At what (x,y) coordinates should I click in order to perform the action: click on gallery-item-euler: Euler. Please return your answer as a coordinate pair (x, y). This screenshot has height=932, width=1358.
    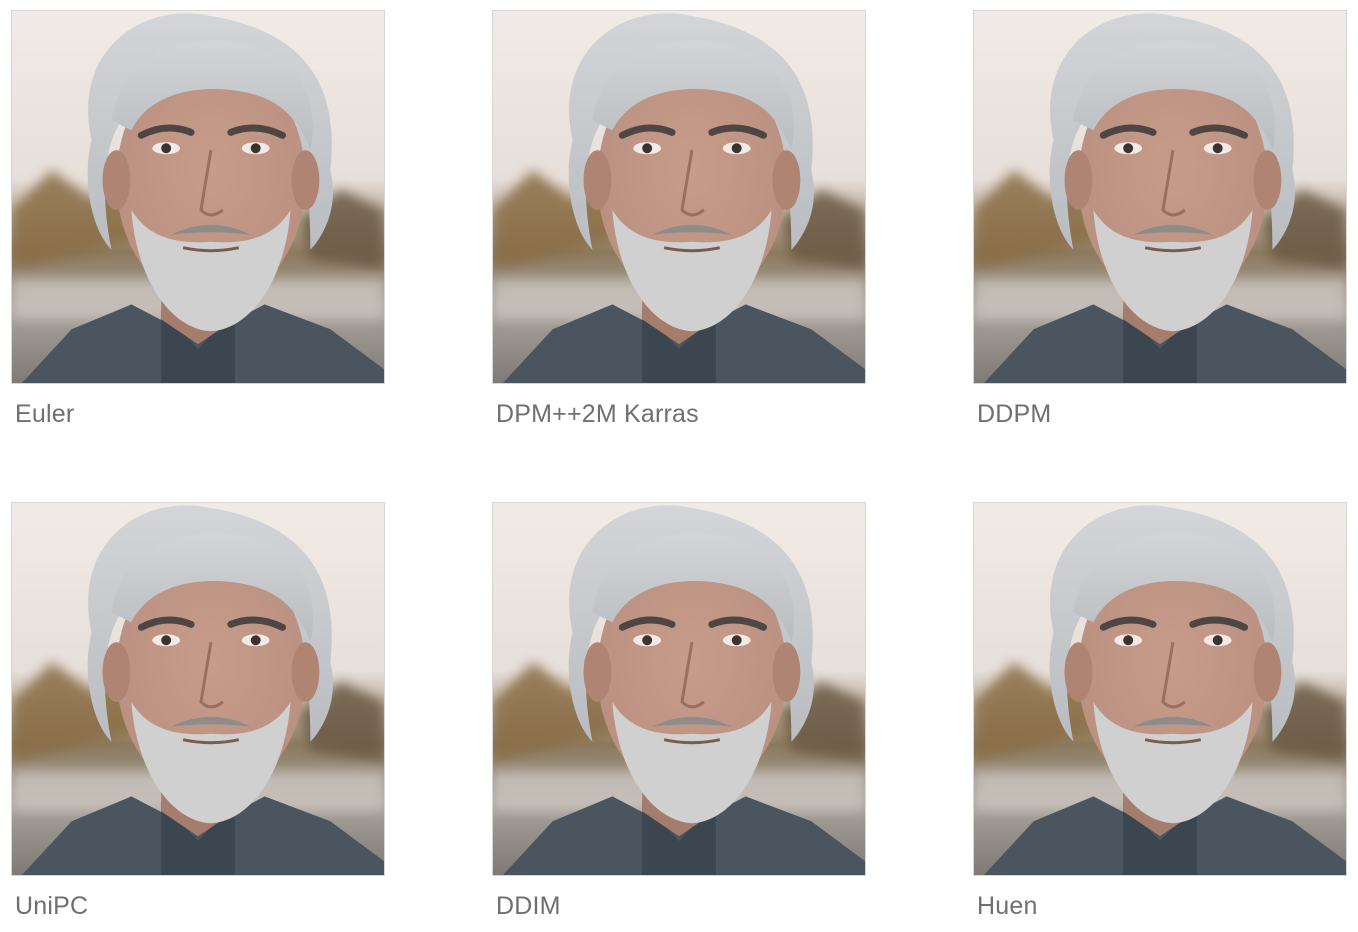
    Looking at the image, I should click on (198, 225).